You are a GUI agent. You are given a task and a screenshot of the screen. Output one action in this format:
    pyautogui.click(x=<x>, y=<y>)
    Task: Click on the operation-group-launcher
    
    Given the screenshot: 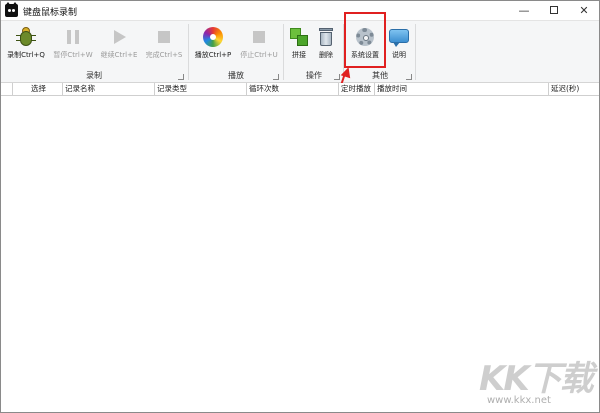 What is the action you would take?
    pyautogui.click(x=337, y=77)
    